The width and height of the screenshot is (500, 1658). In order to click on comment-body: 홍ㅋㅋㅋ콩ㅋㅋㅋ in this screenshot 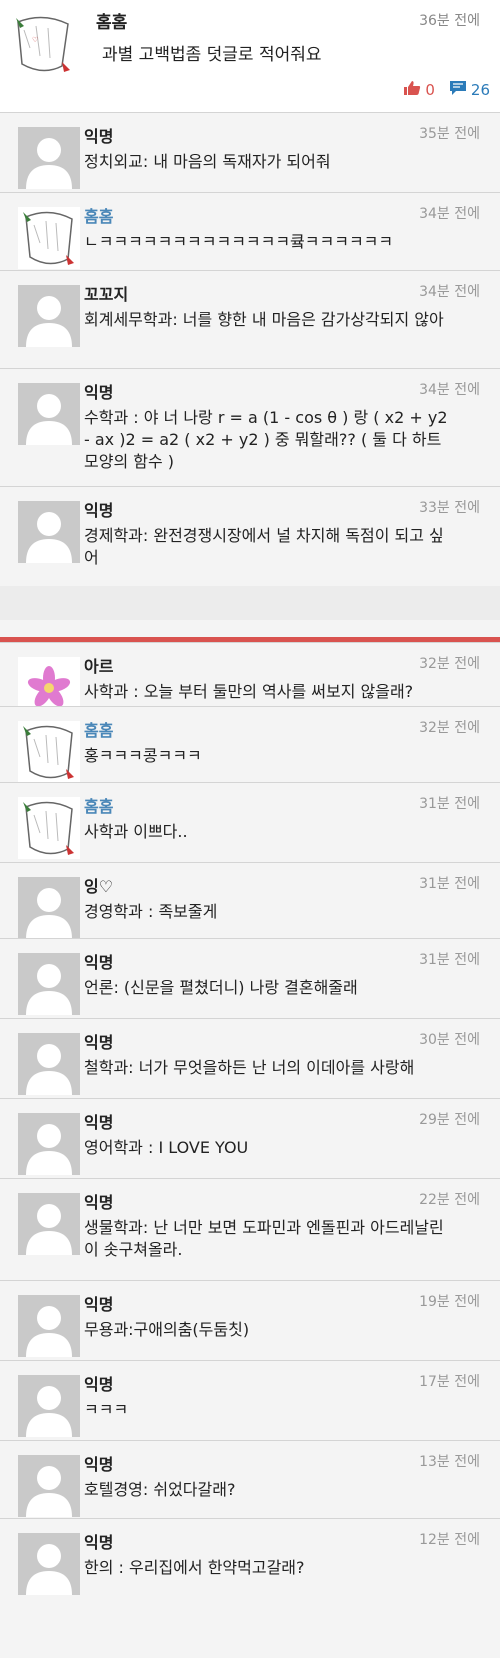, I will do `click(143, 755)`.